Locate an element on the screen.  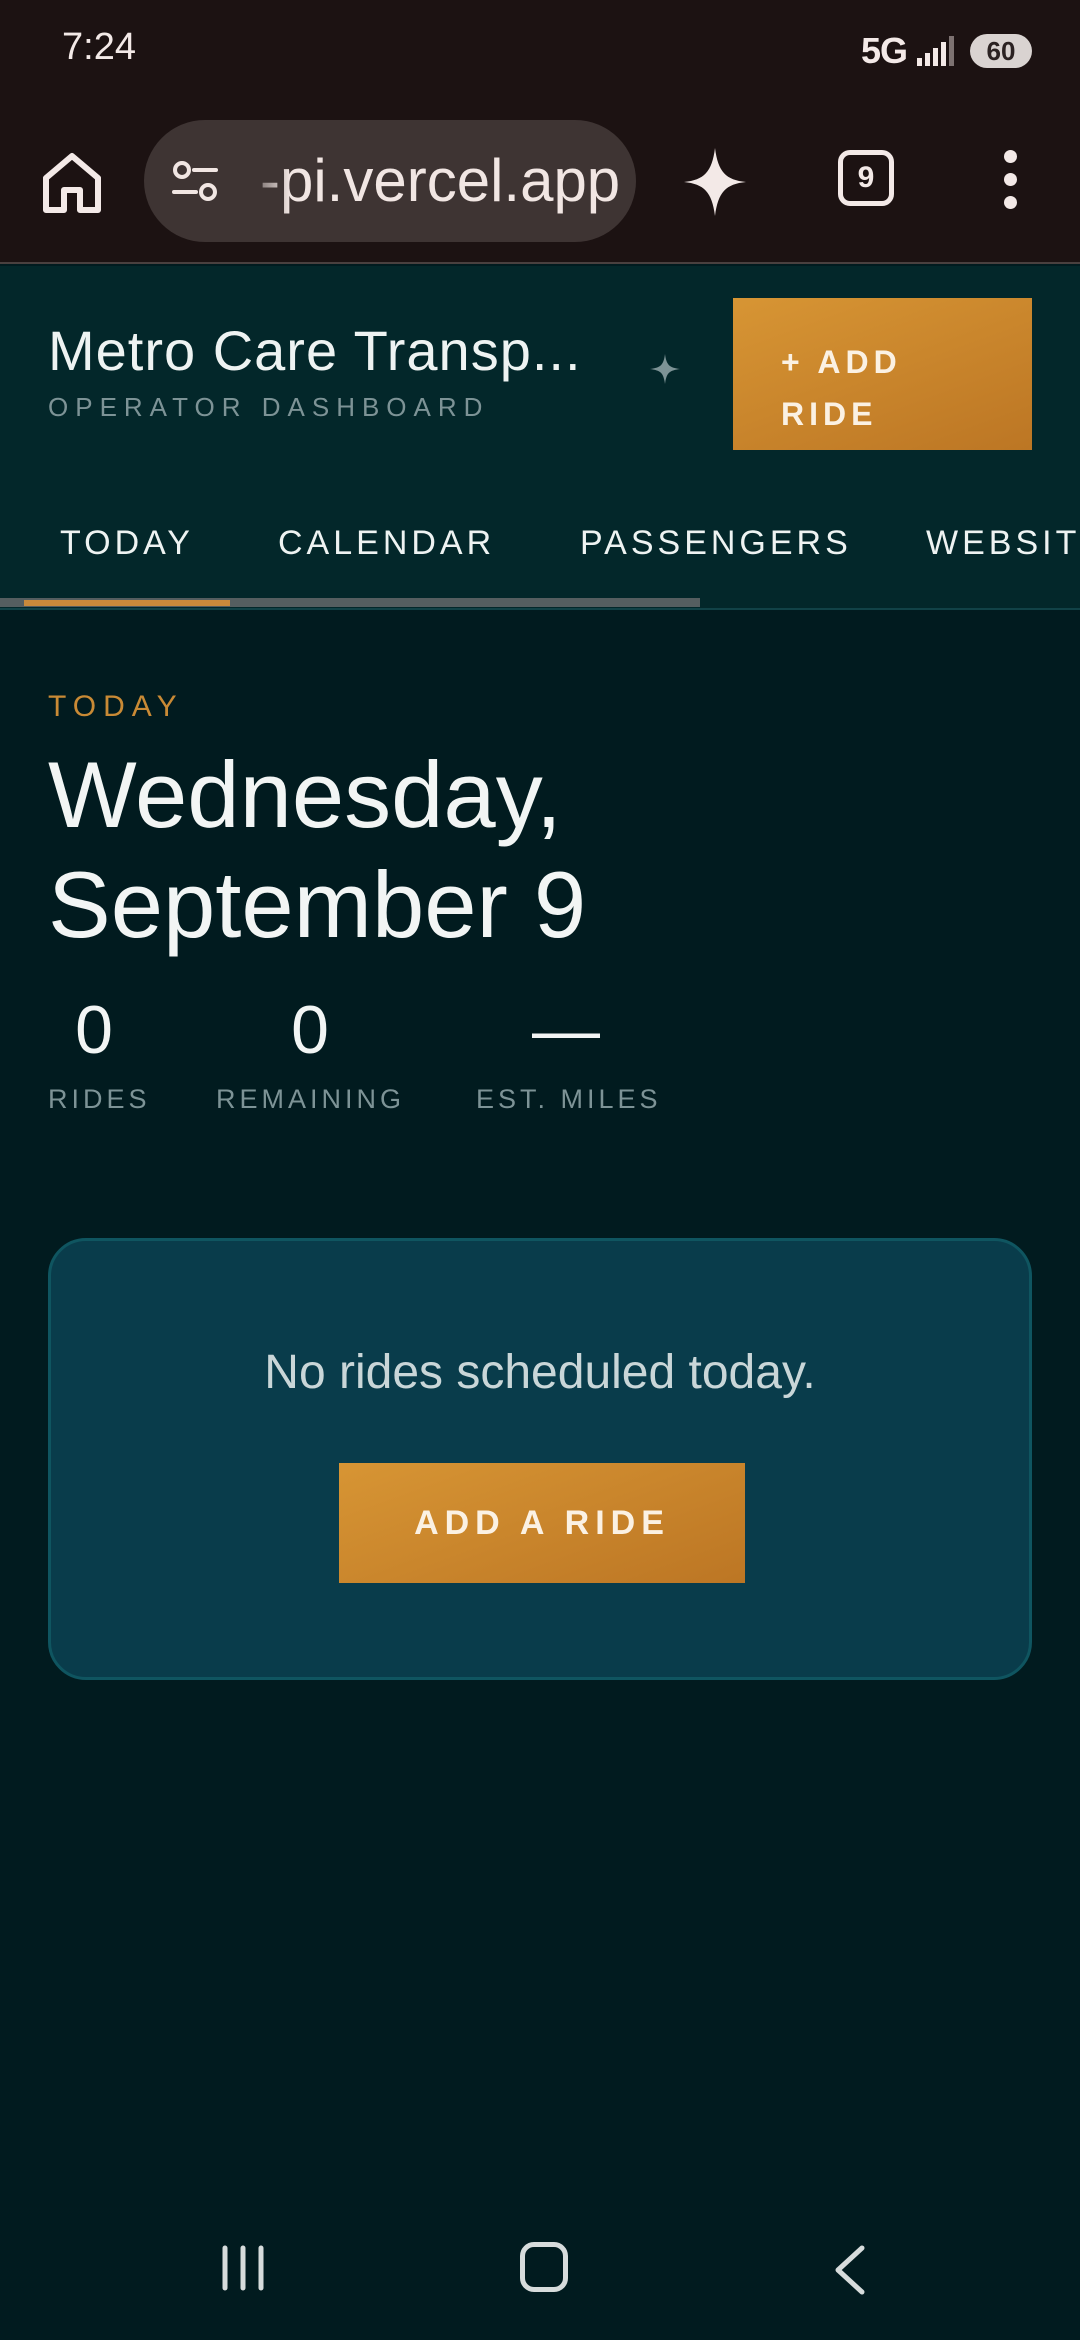
stat-label: REMAINING is located at coordinates (311, 1099).